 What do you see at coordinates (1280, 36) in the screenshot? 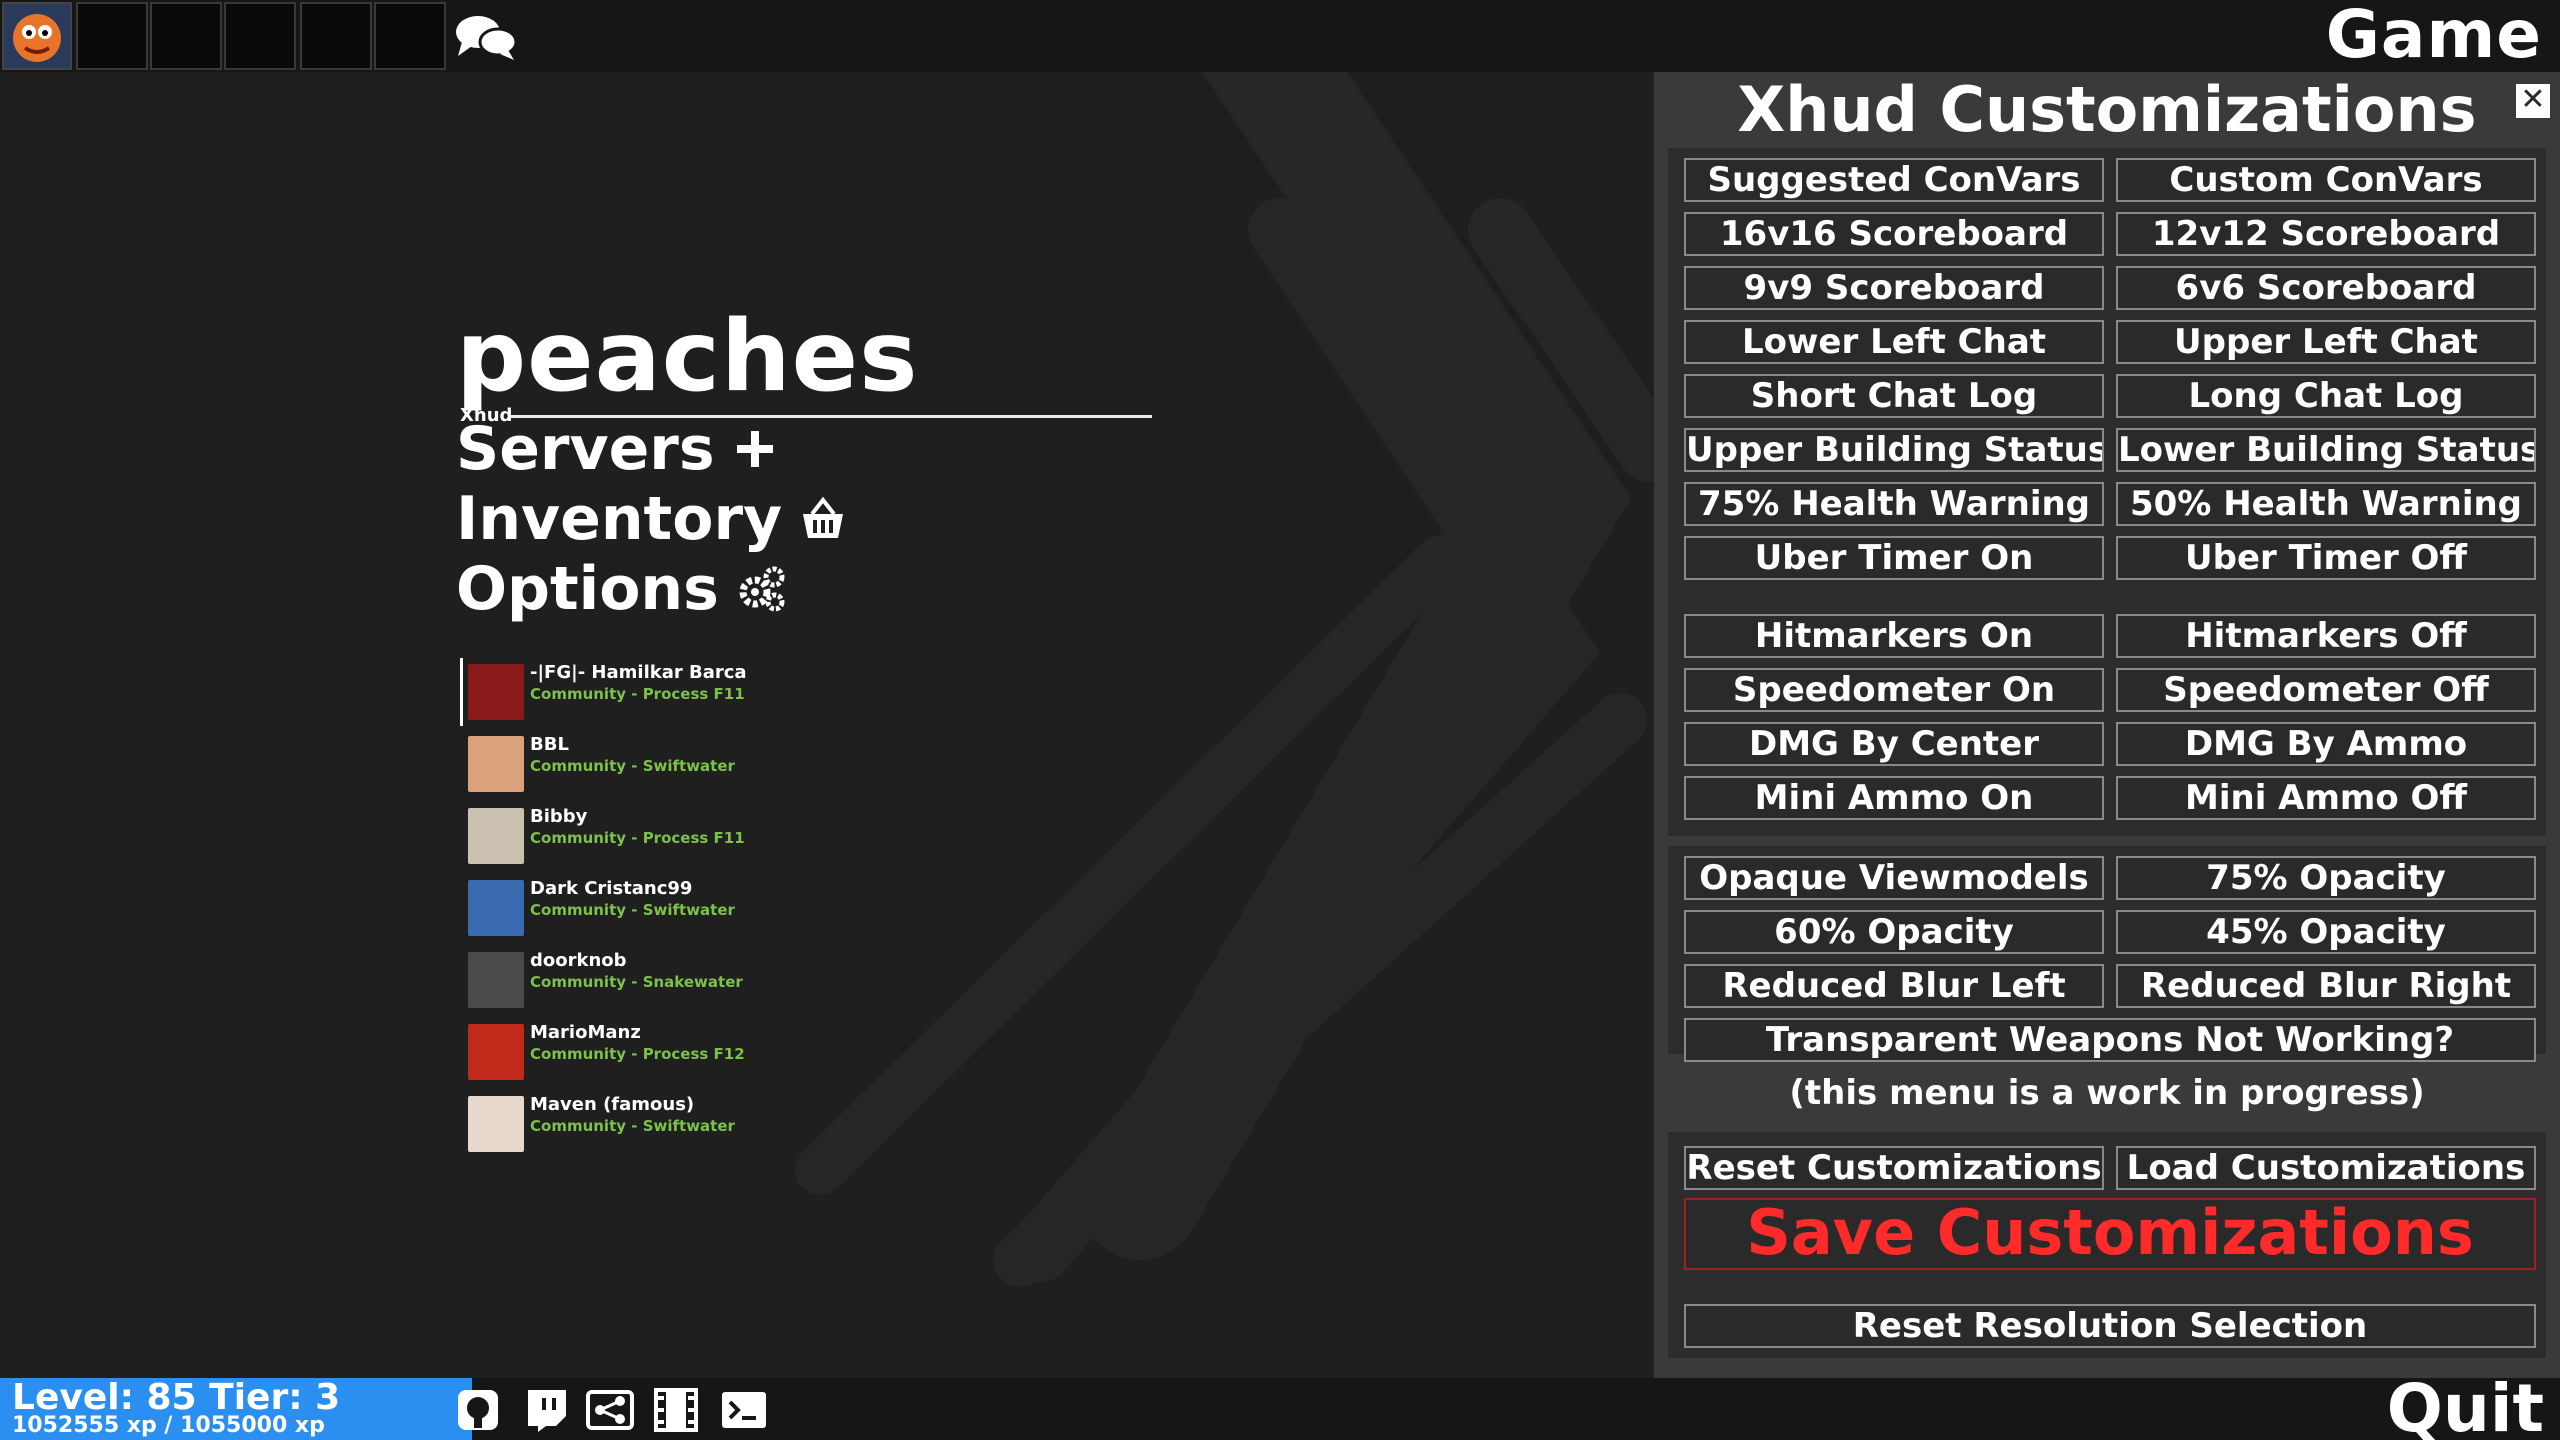
I see `top-bar: Game` at bounding box center [1280, 36].